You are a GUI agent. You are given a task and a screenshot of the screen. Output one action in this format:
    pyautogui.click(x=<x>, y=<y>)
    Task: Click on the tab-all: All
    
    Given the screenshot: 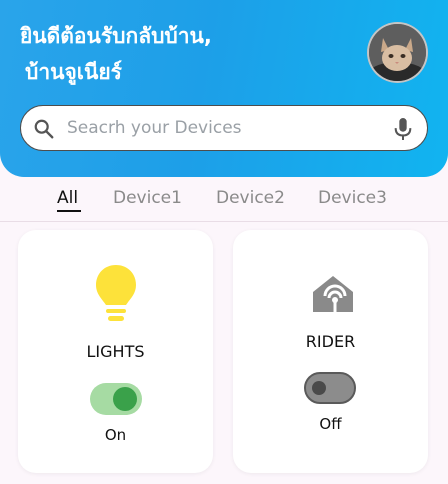 What is the action you would take?
    pyautogui.click(x=67, y=198)
    